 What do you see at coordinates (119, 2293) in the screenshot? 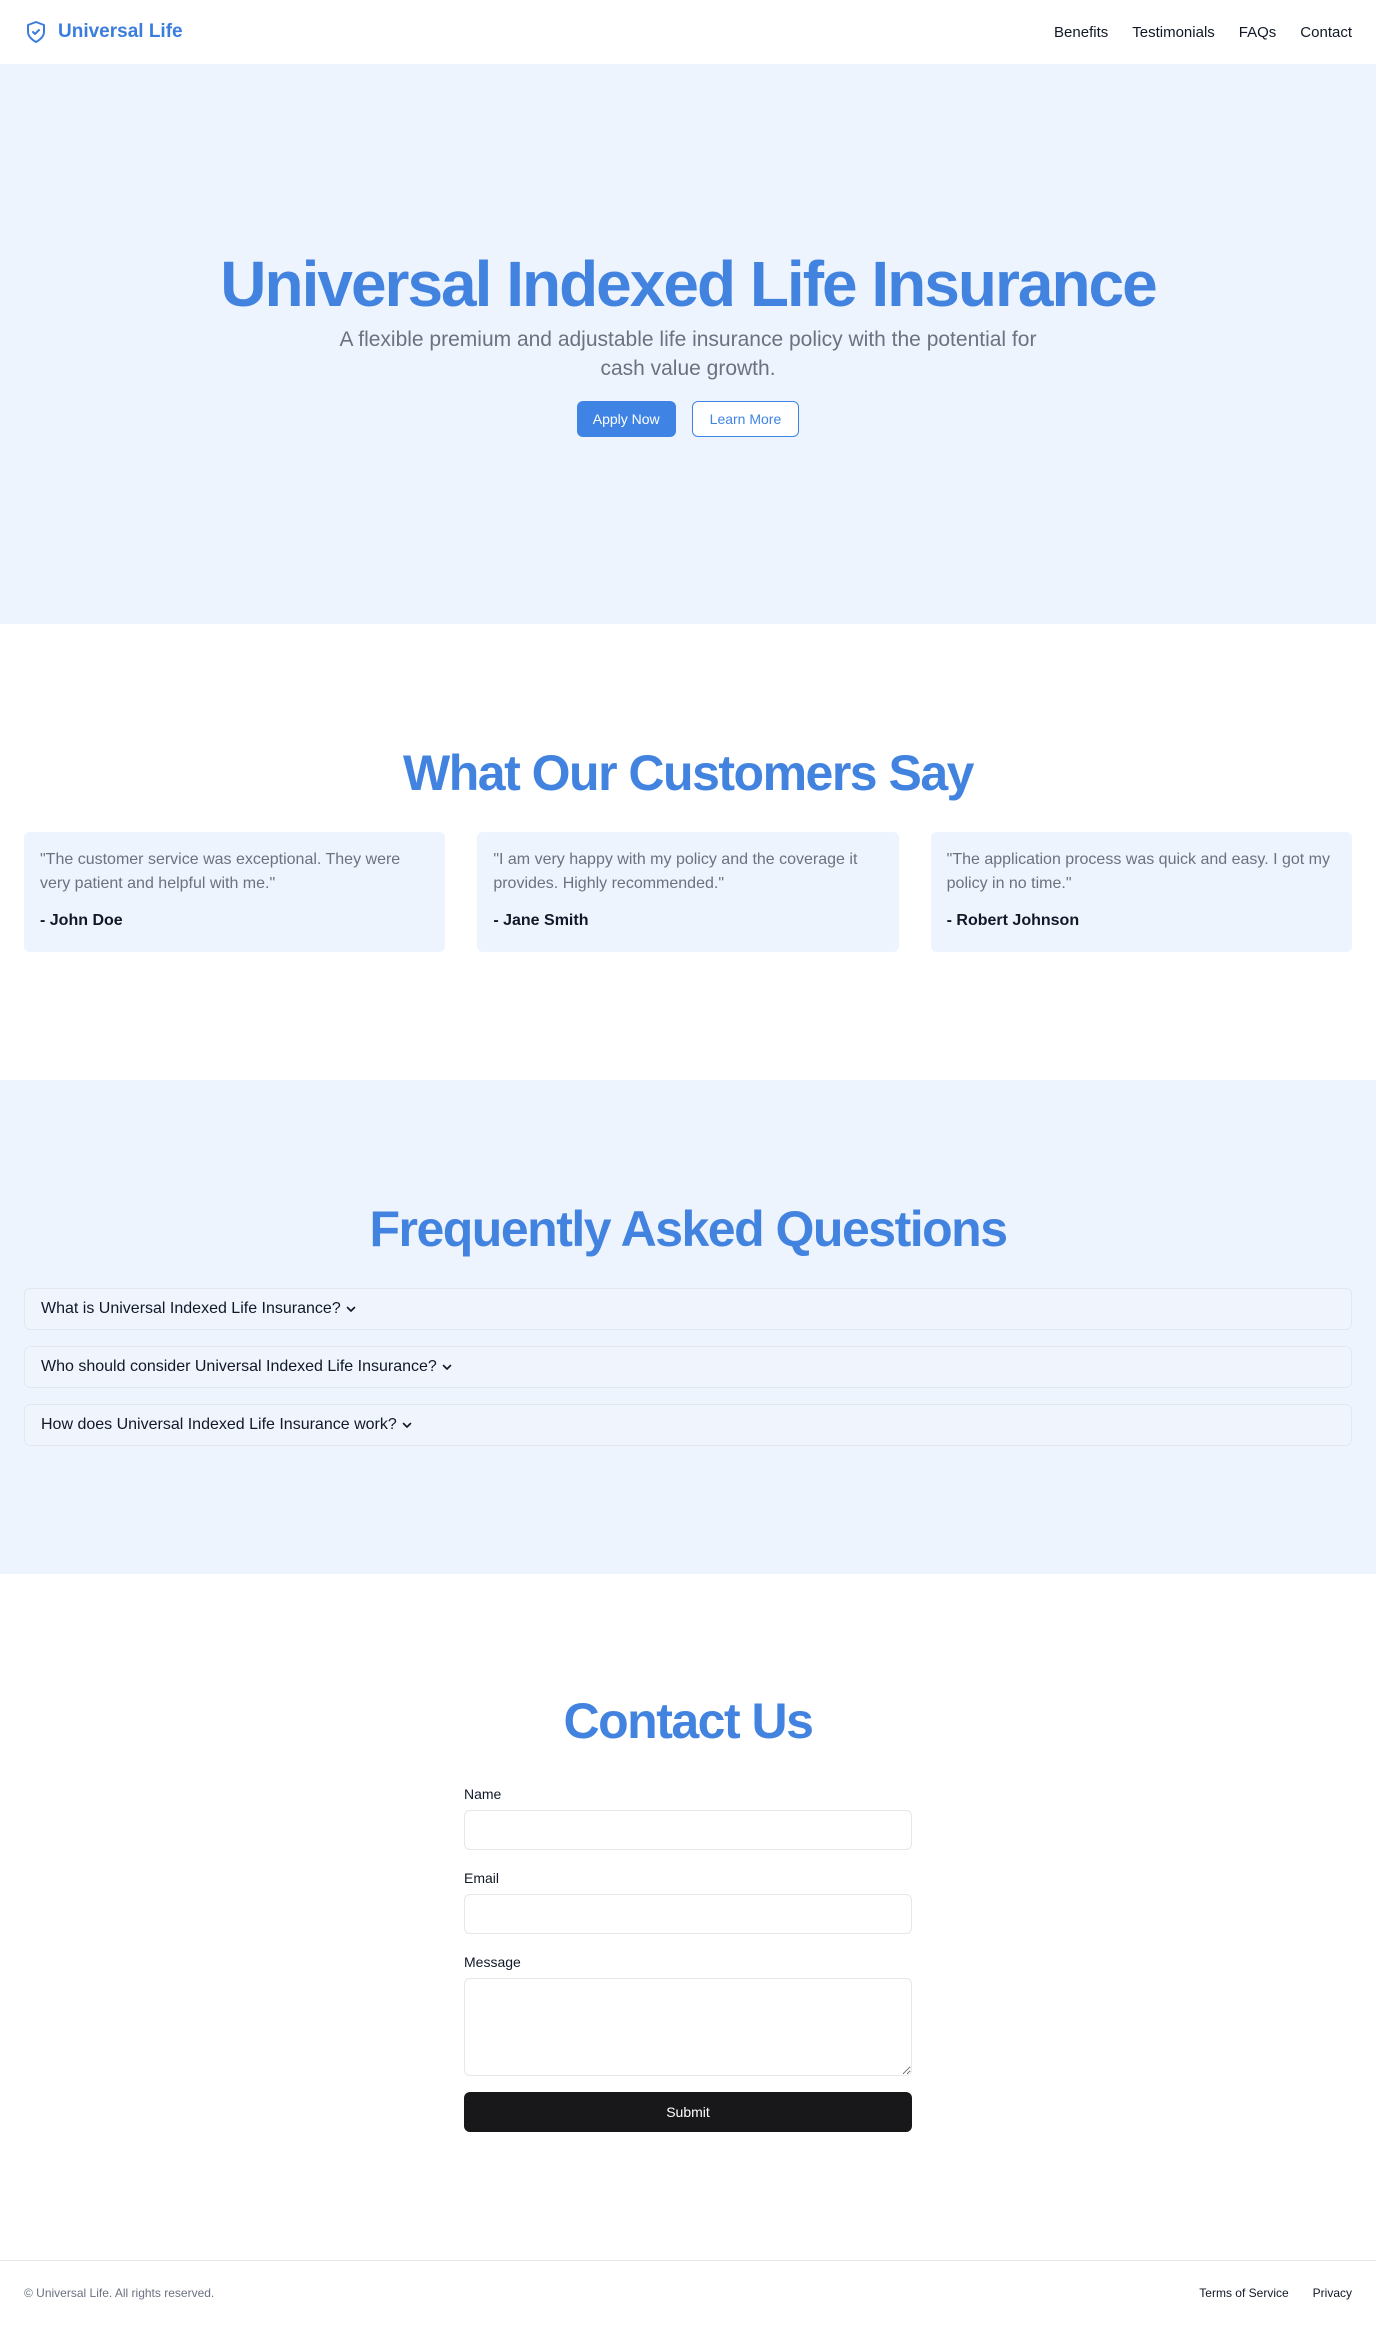
I see `copyright-text: © Universal Life. All rights reserved.` at bounding box center [119, 2293].